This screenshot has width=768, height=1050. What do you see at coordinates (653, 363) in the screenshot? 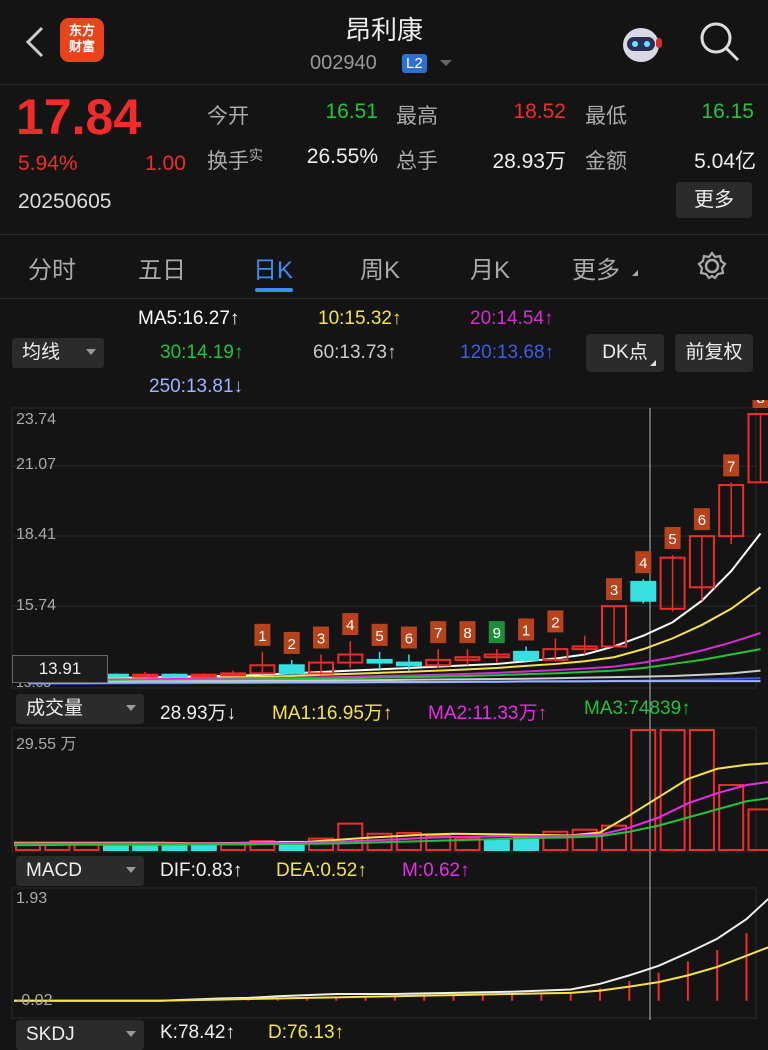
I see `dk-corner-icon` at bounding box center [653, 363].